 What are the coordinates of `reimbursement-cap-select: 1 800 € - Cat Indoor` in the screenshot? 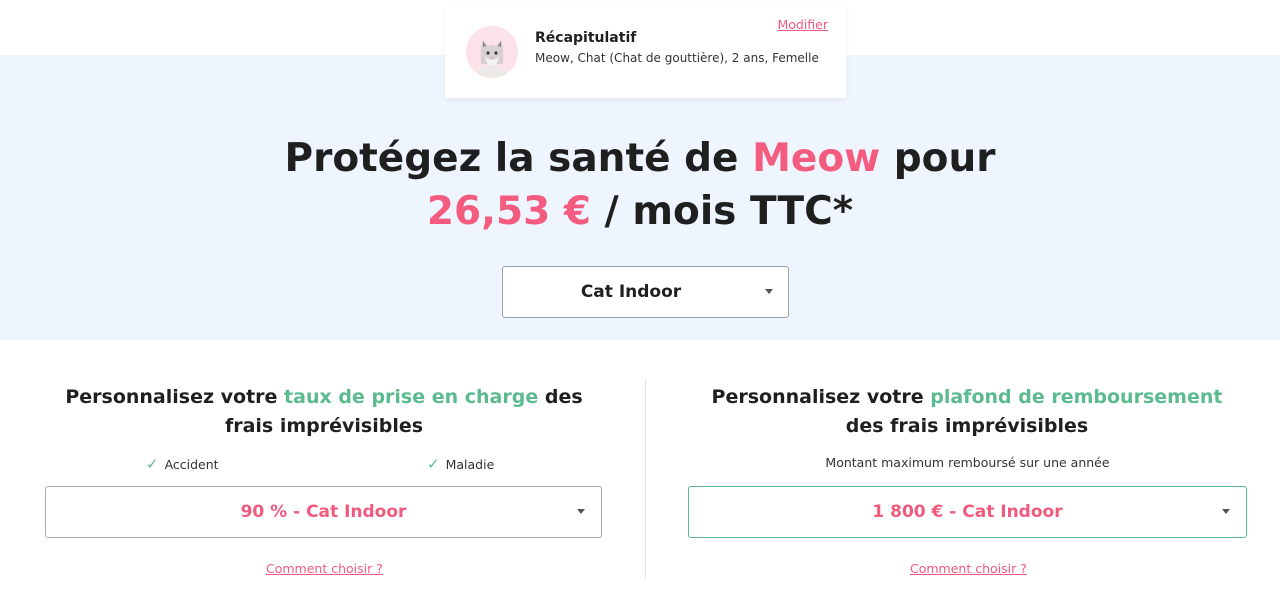 It's located at (967, 512).